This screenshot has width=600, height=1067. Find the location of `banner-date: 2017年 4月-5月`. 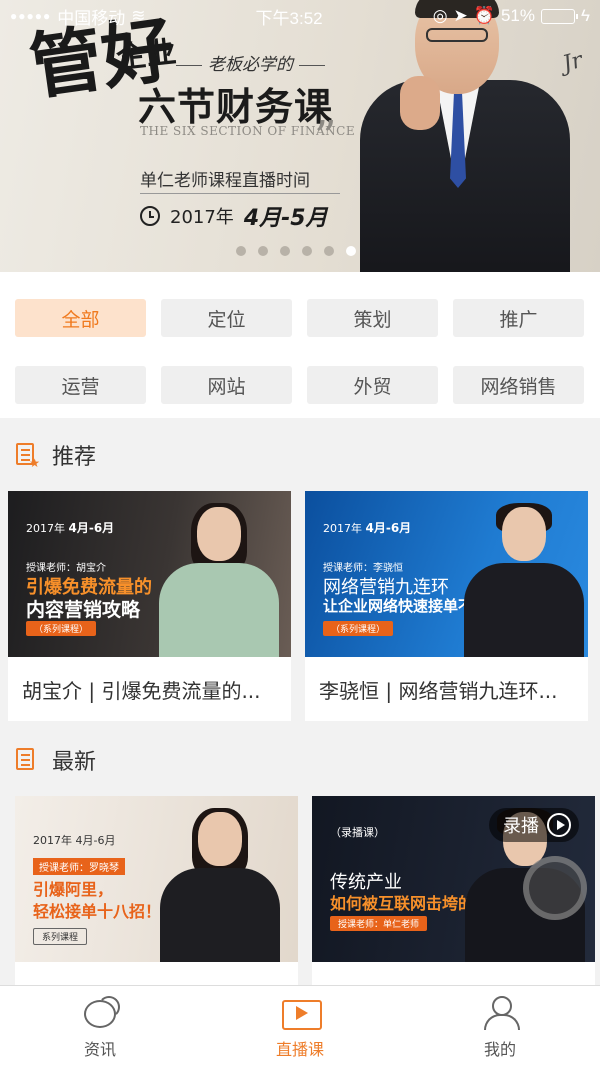

banner-date: 2017年 4月-5月 is located at coordinates (234, 216).